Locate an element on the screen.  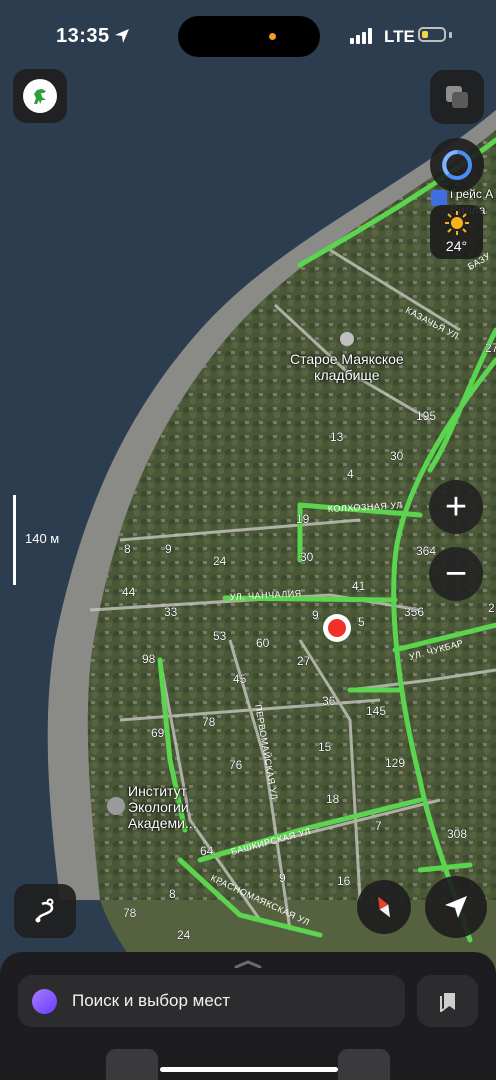
route-button is located at coordinates (45, 911).